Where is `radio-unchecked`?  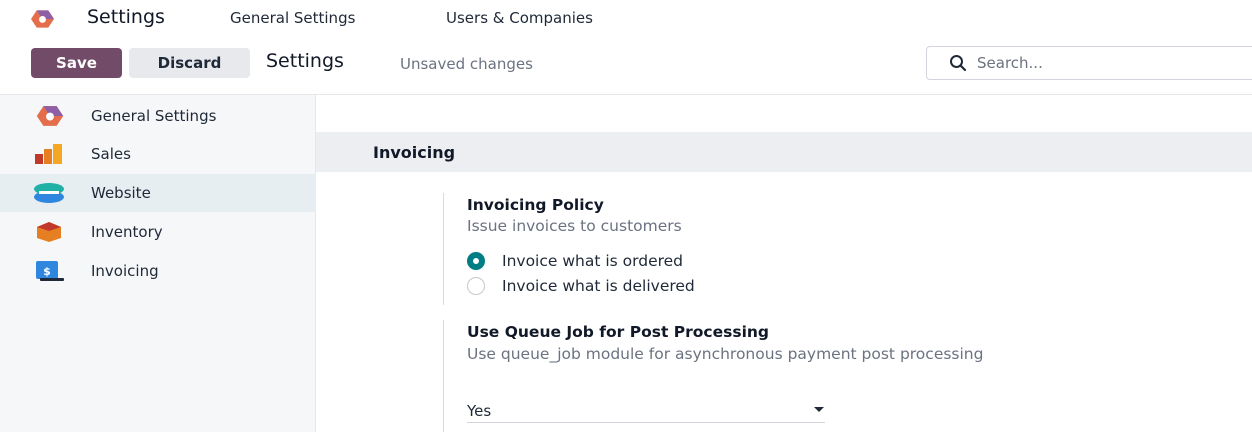 radio-unchecked is located at coordinates (476, 286).